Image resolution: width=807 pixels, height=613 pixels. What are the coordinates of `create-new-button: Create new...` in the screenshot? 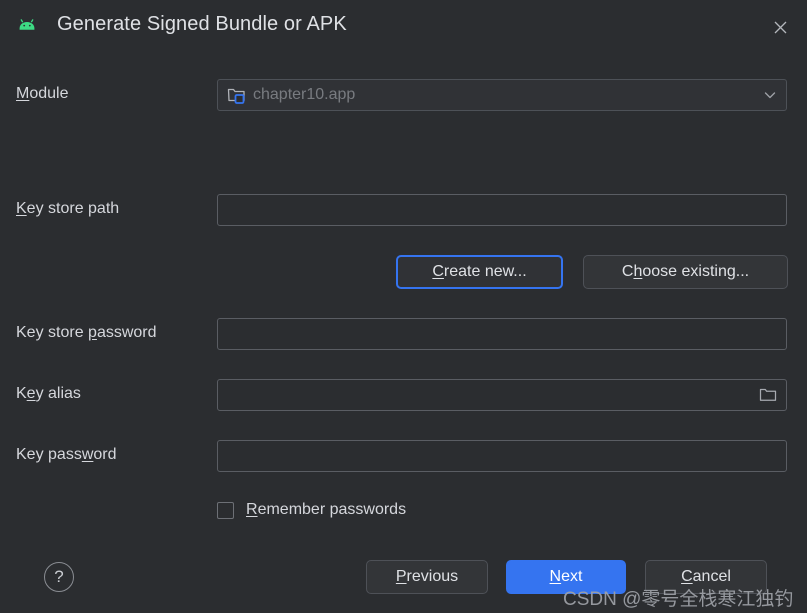 It's located at (479, 272).